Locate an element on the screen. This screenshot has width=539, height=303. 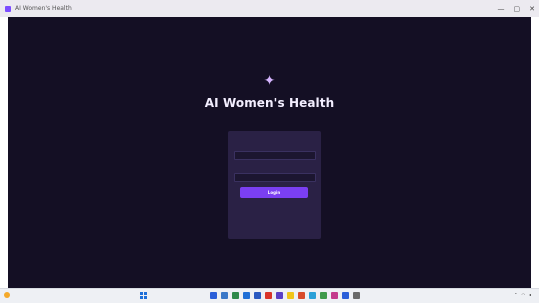
app-icon is located at coordinates (8, 8).